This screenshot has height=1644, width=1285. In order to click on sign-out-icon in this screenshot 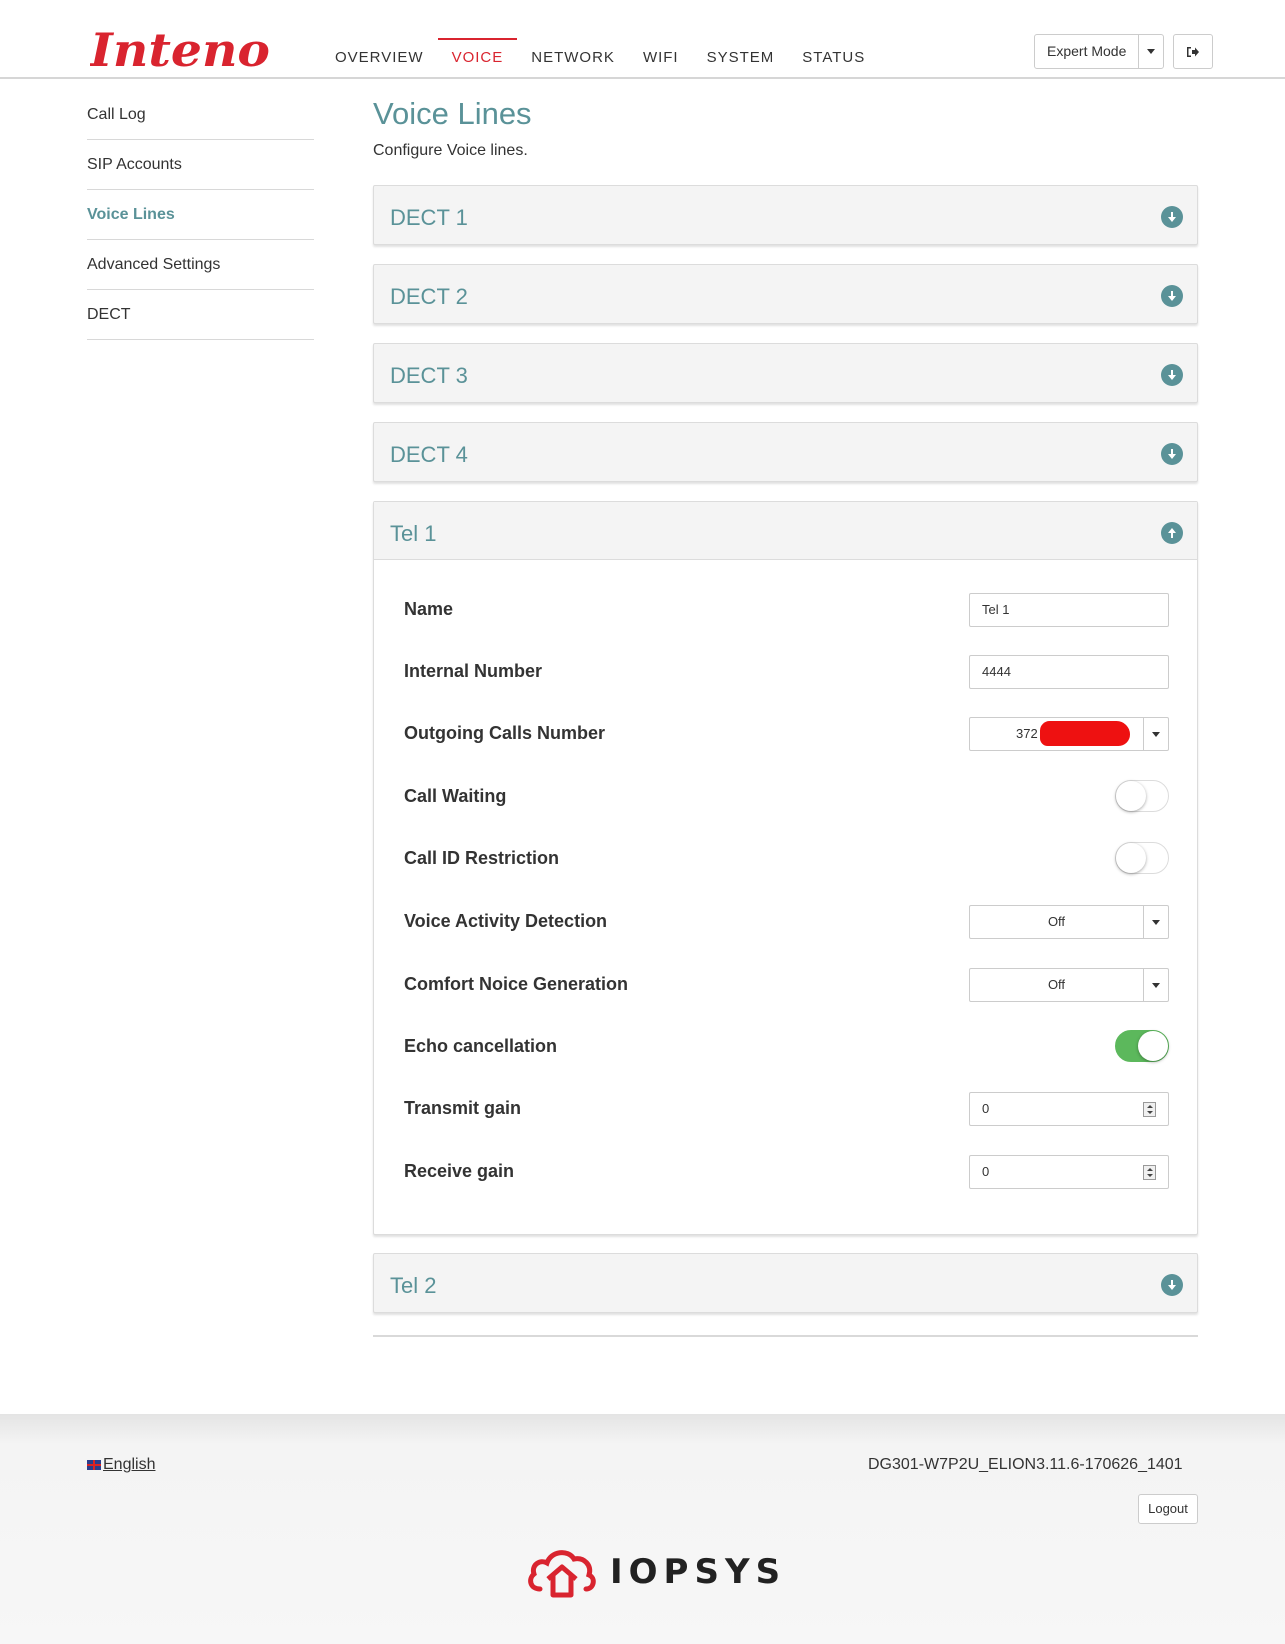, I will do `click(1193, 51)`.